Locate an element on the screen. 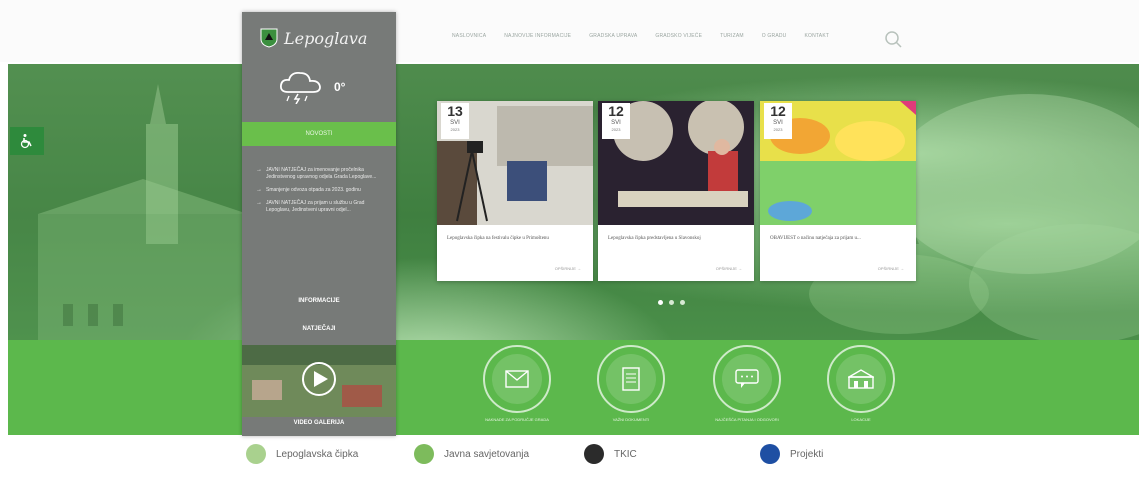  news-button: NOVOSTI is located at coordinates (319, 134).